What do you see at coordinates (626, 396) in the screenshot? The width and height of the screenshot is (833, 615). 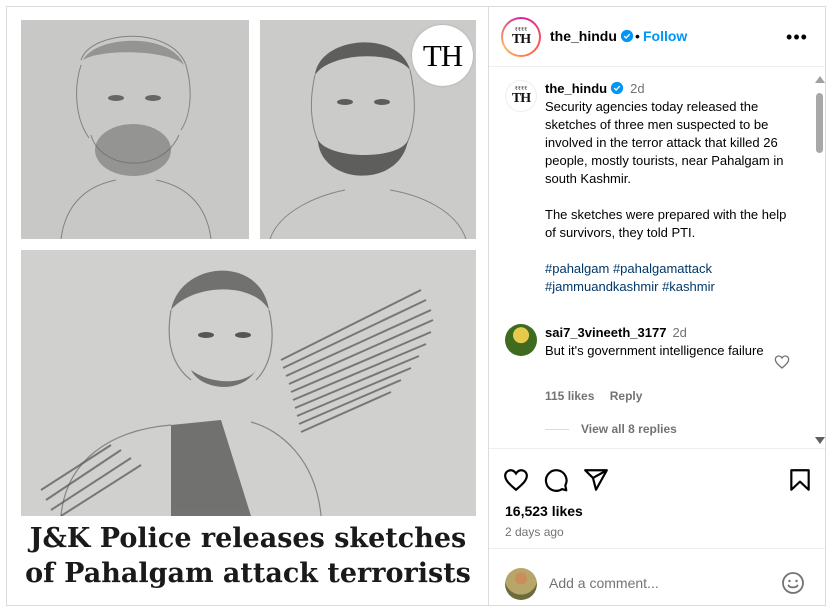 I see `comment-reply-button: Reply` at bounding box center [626, 396].